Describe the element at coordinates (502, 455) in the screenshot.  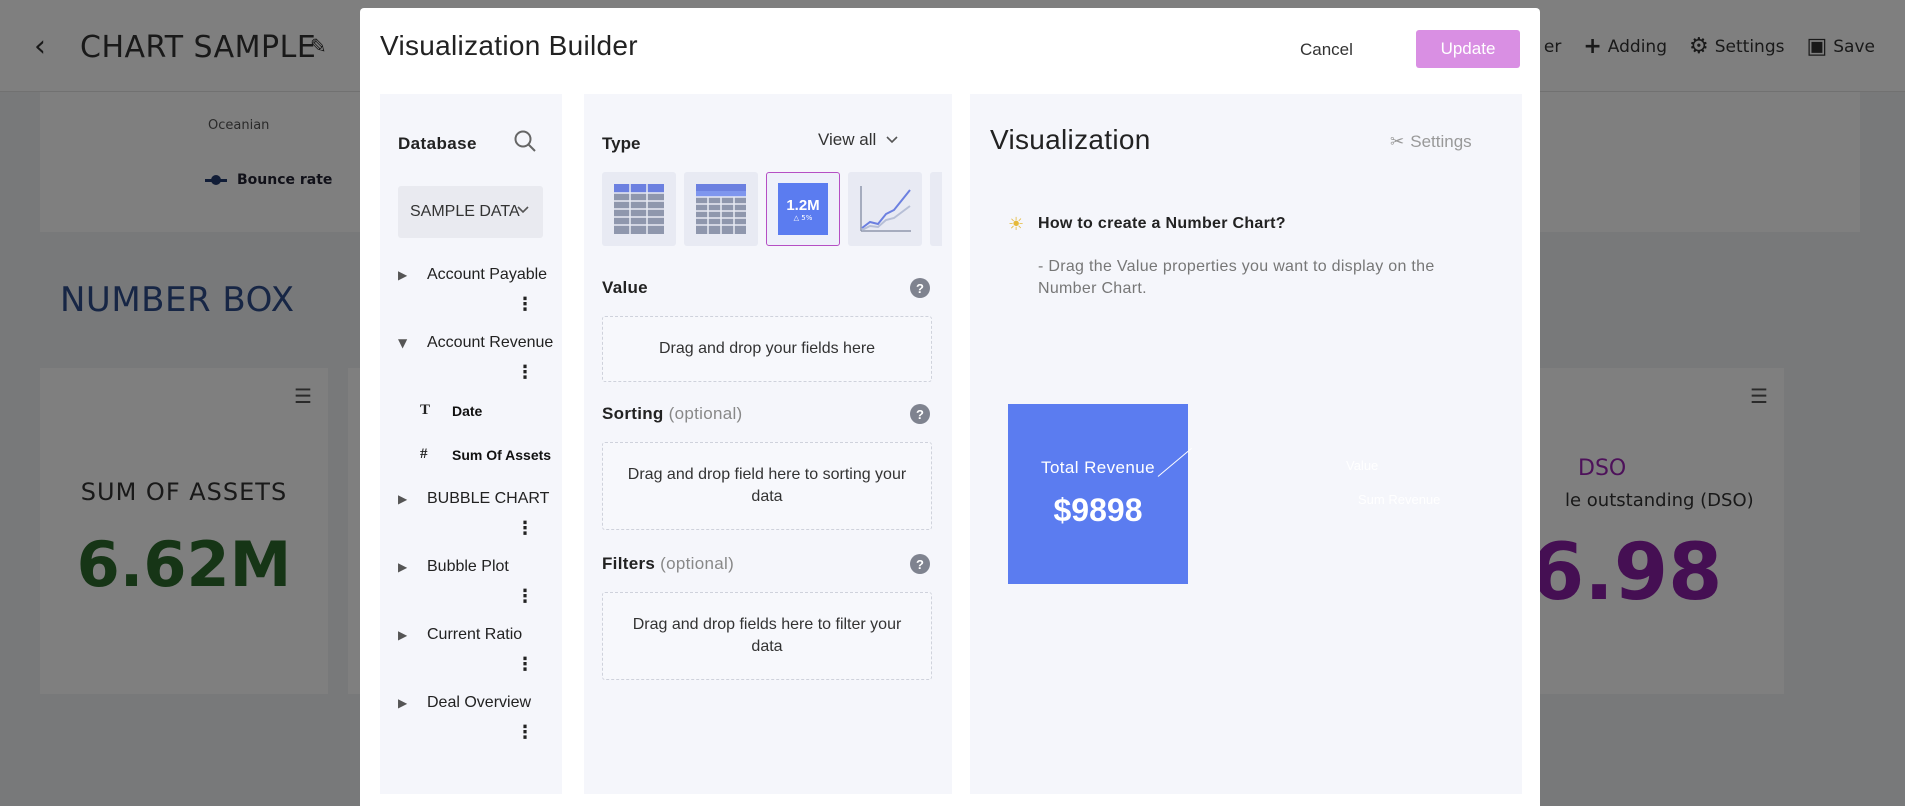
I see `field-label: Sum Of Assets` at that location.